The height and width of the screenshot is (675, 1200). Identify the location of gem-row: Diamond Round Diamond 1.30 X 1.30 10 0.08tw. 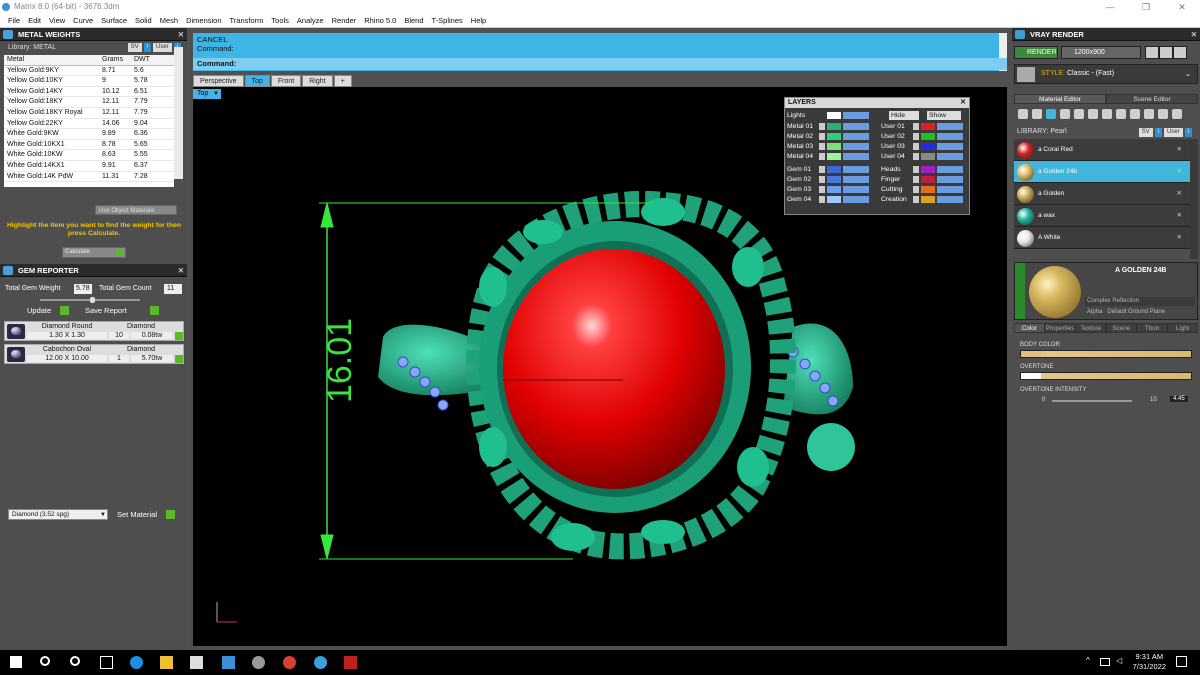
(94, 331).